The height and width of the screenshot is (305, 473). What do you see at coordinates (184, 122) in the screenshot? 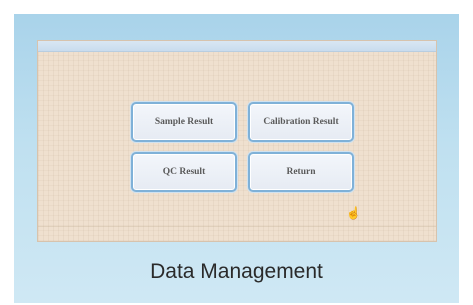
I see `sample-result-button: Sample Result` at bounding box center [184, 122].